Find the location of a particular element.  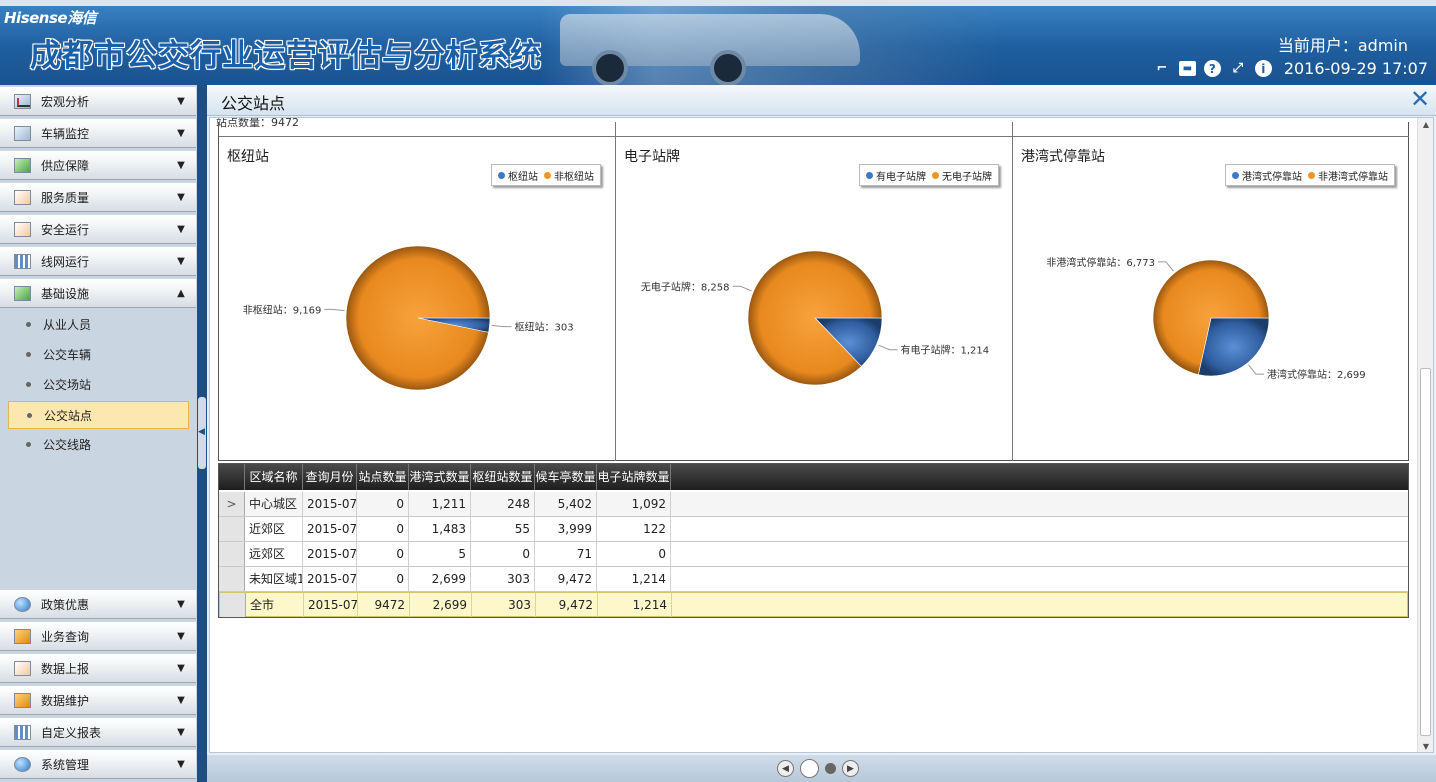

table-cell: 1,483 is located at coordinates (440, 529).